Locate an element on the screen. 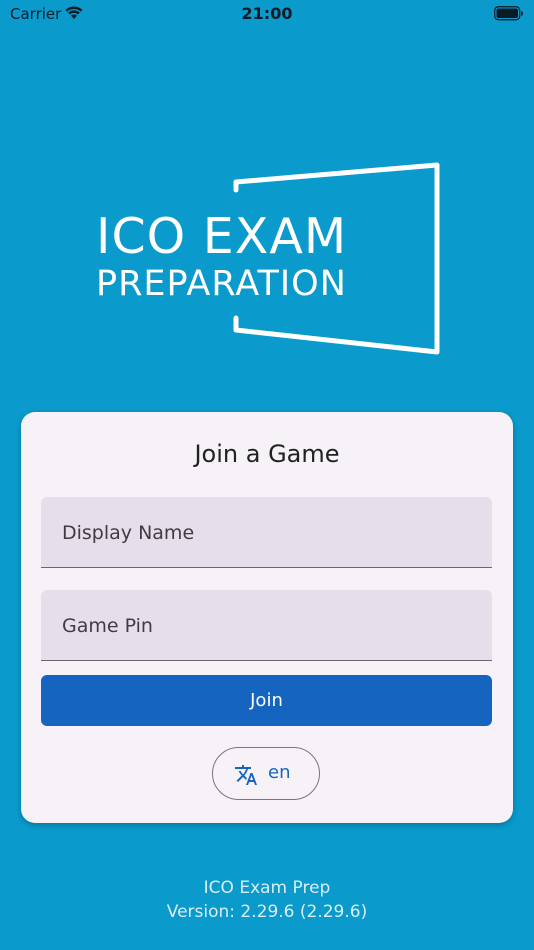 This screenshot has height=950, width=534. translate-icon is located at coordinates (246, 777).